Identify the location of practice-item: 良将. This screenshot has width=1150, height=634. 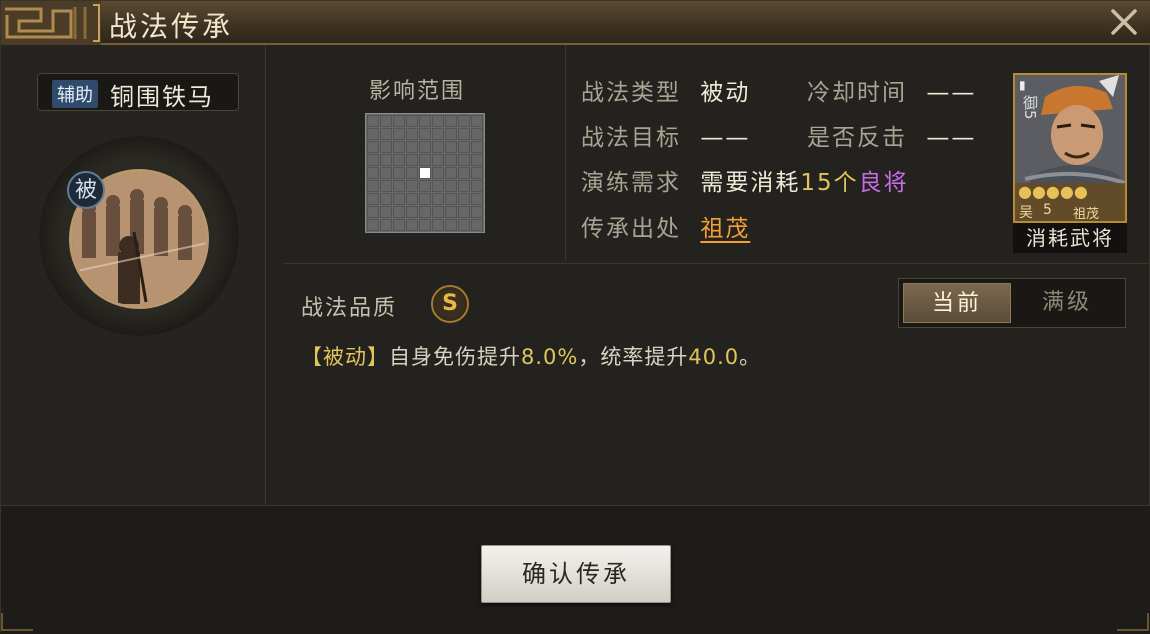
(883, 183).